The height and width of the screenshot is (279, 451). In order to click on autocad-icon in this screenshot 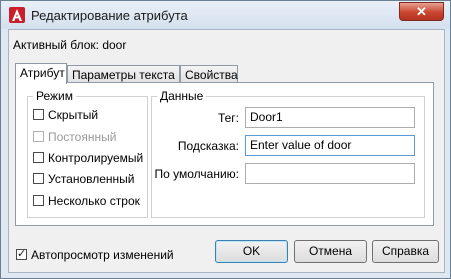, I will do `click(17, 15)`.